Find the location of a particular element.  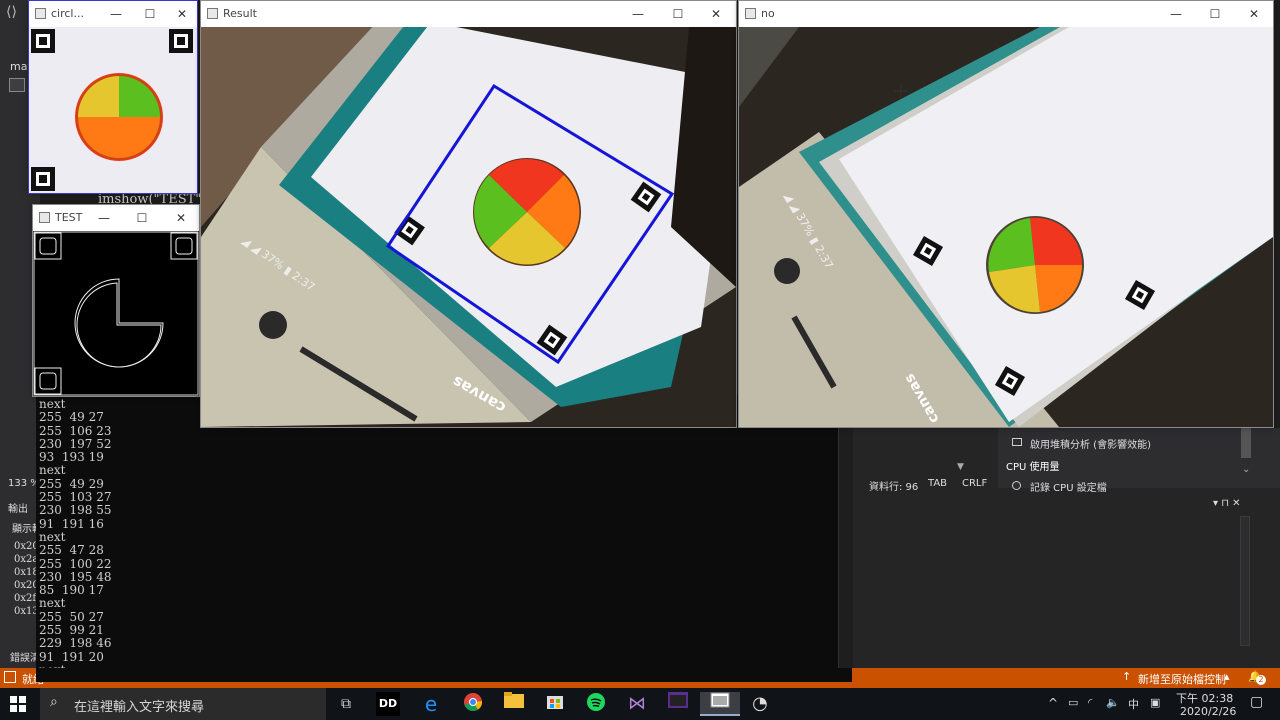

spotify-icon is located at coordinates (596, 704).